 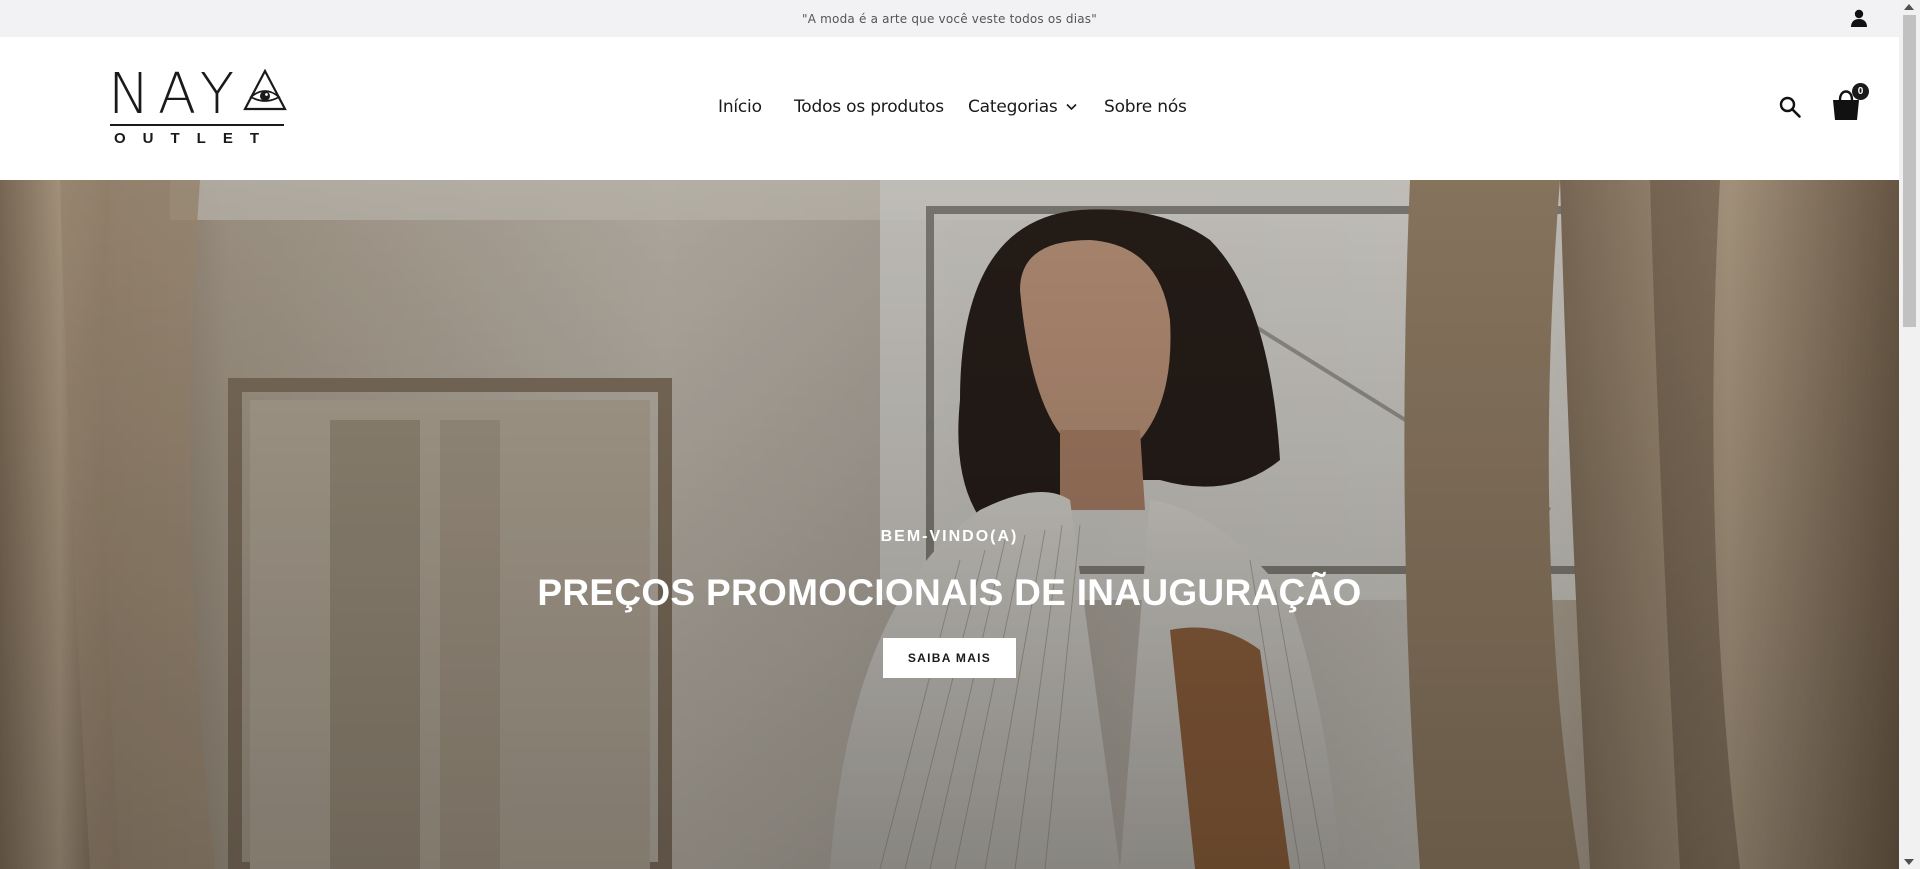 I want to click on logo-wordmark: NAY, so click(x=175, y=94).